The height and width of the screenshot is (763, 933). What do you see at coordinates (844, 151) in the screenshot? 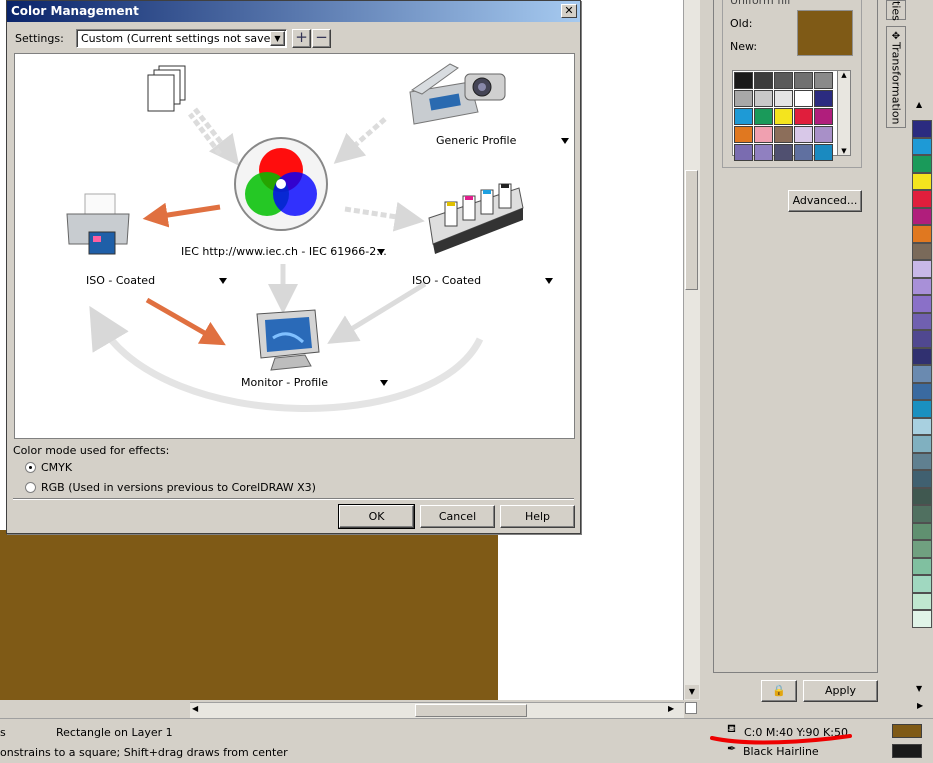
I see `swatch-scroll-down: ▼` at bounding box center [844, 151].